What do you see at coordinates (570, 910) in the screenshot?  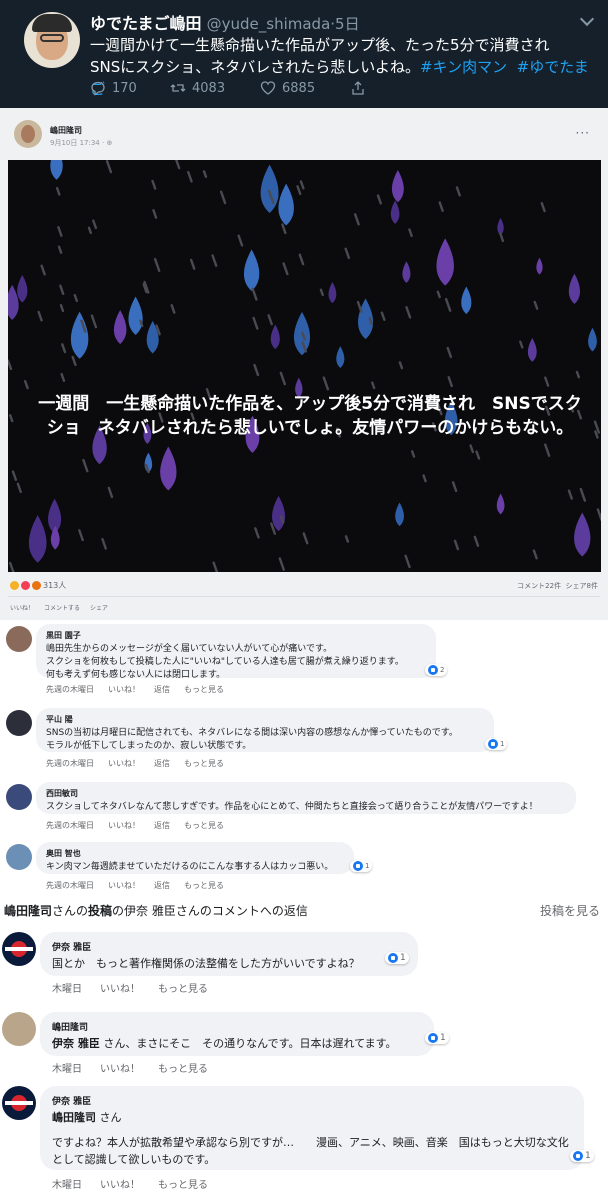 I see `view-post-link: 投稿を見る` at bounding box center [570, 910].